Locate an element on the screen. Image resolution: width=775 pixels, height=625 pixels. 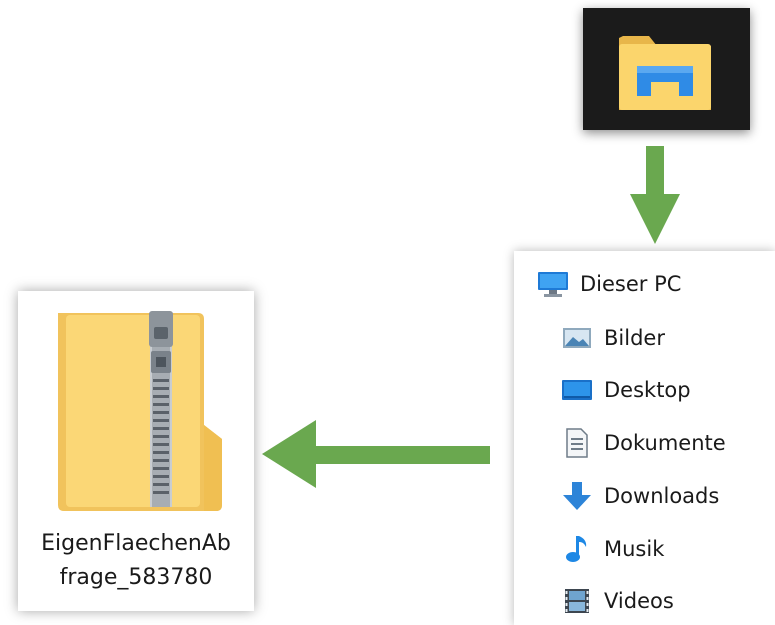
nav-item-label: Videos is located at coordinates (639, 601).